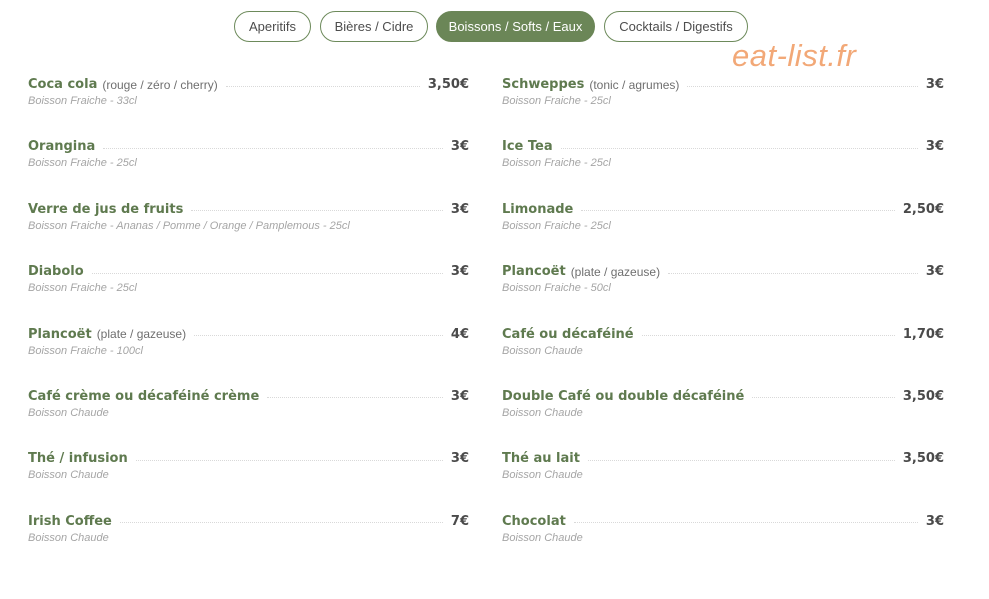  I want to click on menu-item-description: Boisson Fraiche - 50cl, so click(556, 288).